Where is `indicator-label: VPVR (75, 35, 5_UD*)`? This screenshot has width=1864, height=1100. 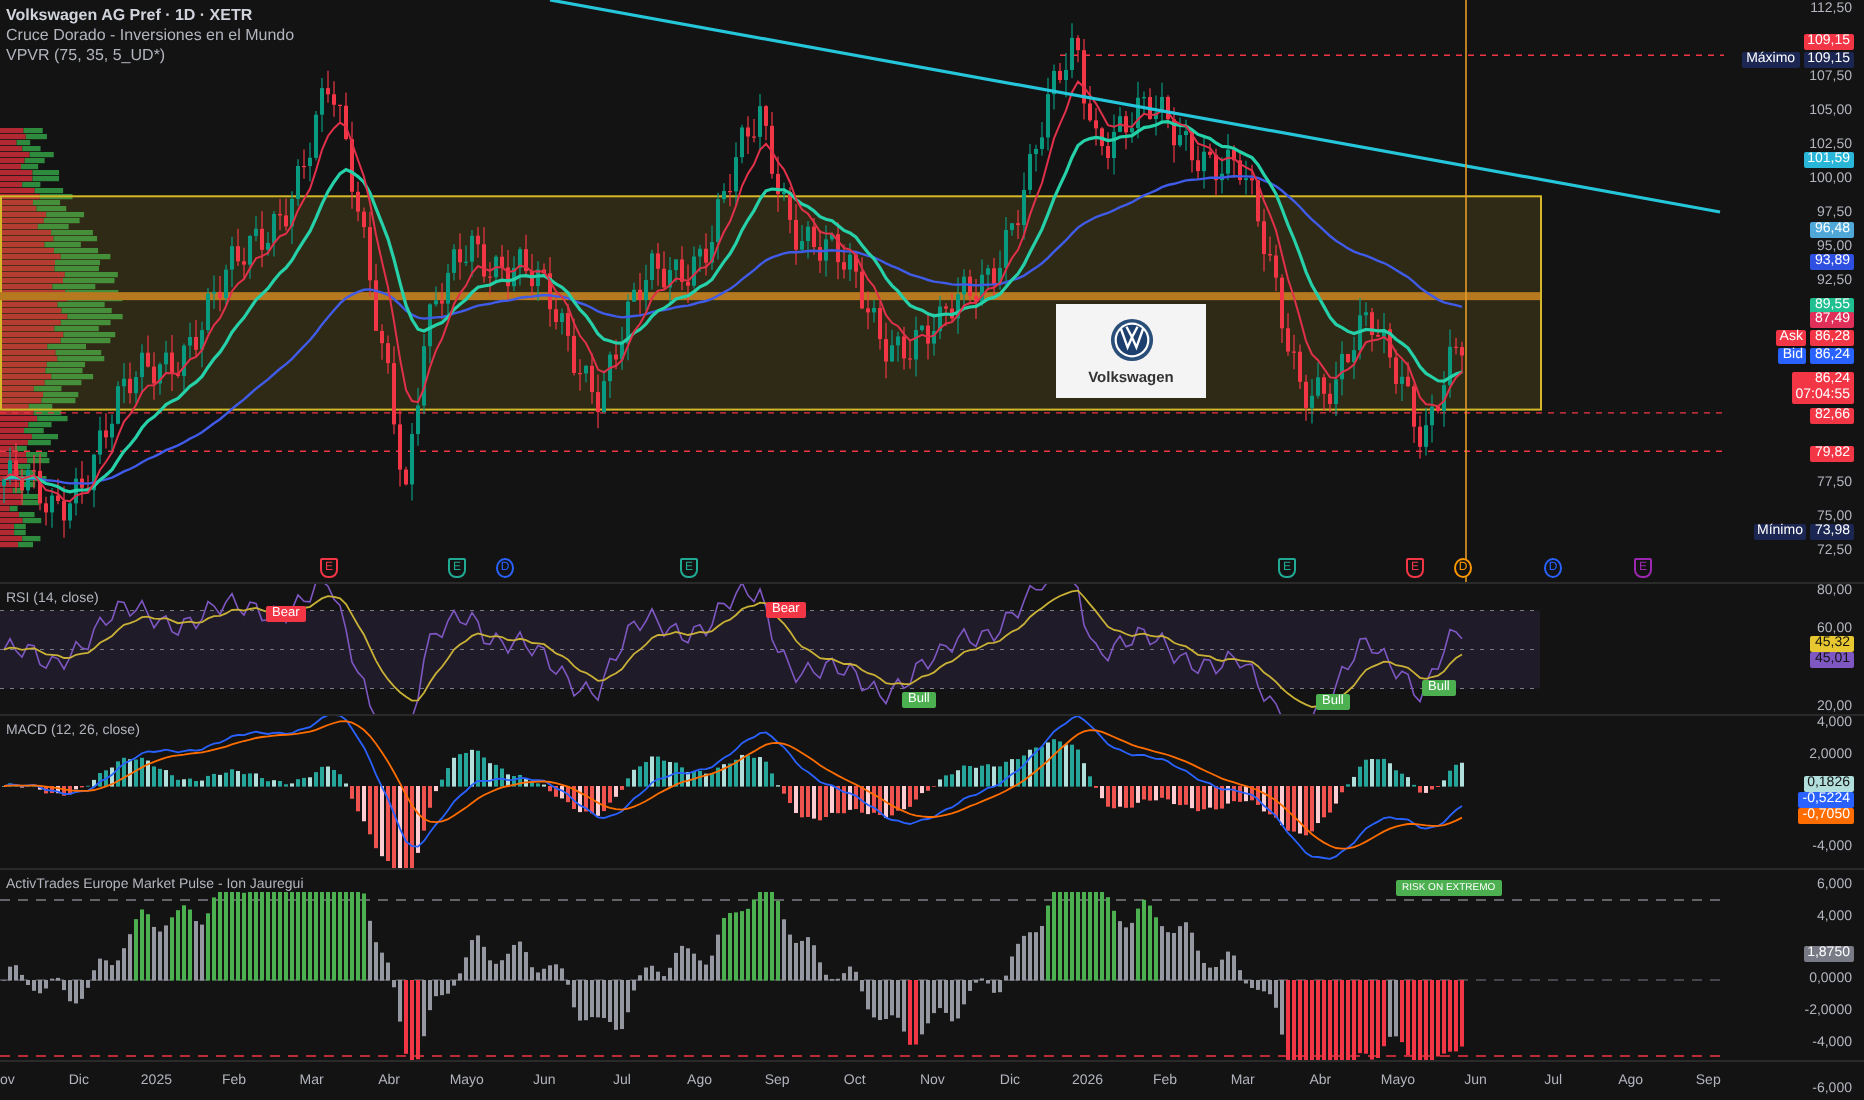 indicator-label: VPVR (75, 35, 5_UD*) is located at coordinates (87, 55).